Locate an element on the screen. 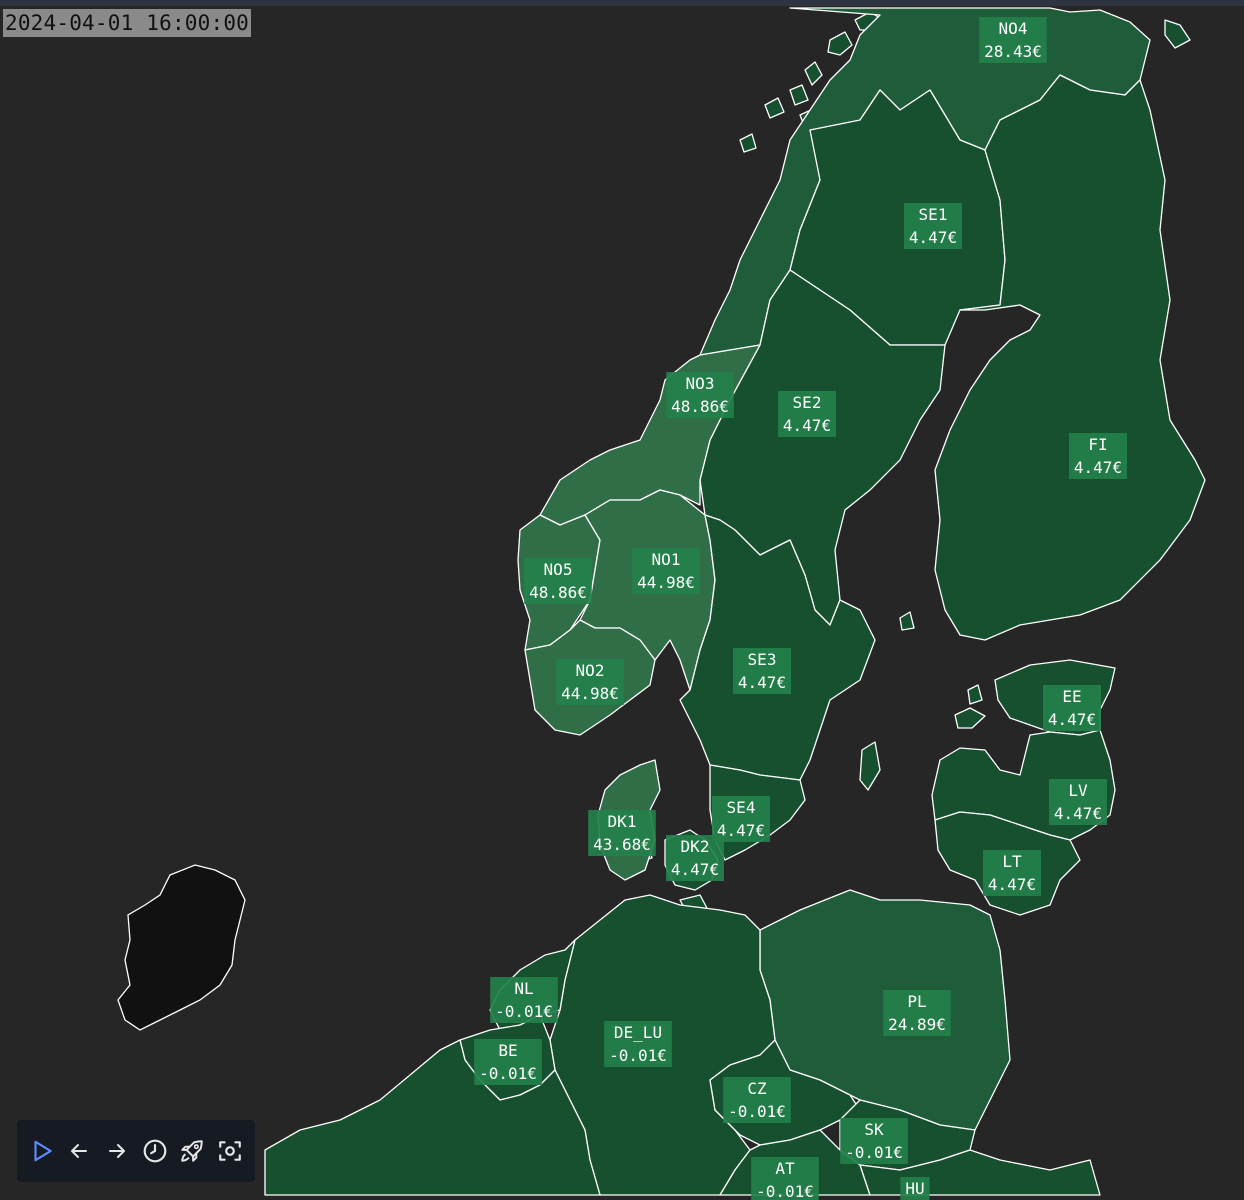 The width and height of the screenshot is (1244, 1200). zone-label-lt: LT 4.47€ is located at coordinates (1012, 873).